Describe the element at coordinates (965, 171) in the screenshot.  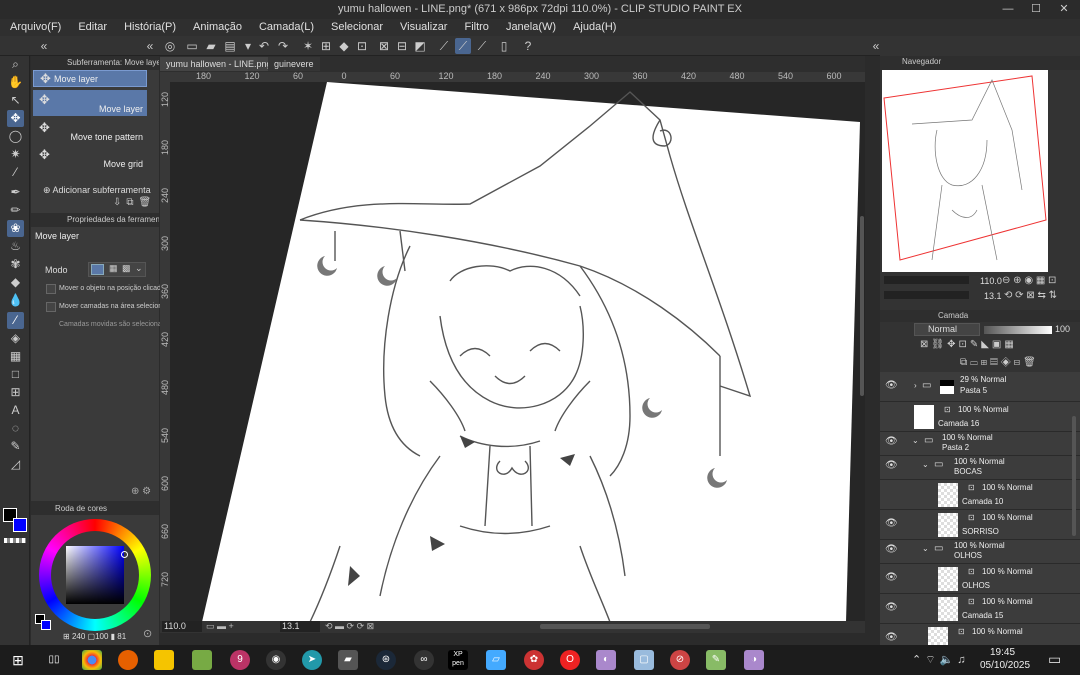
I see `navigator-preview` at that location.